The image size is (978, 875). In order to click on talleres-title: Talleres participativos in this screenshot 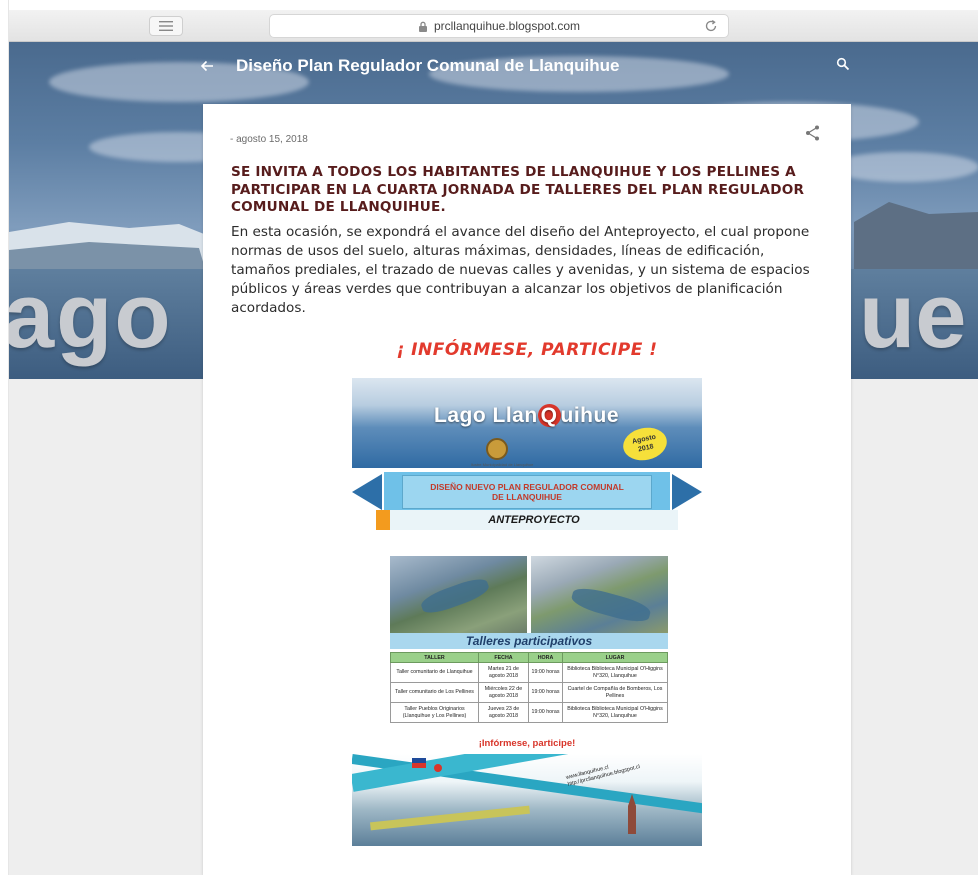, I will do `click(529, 641)`.